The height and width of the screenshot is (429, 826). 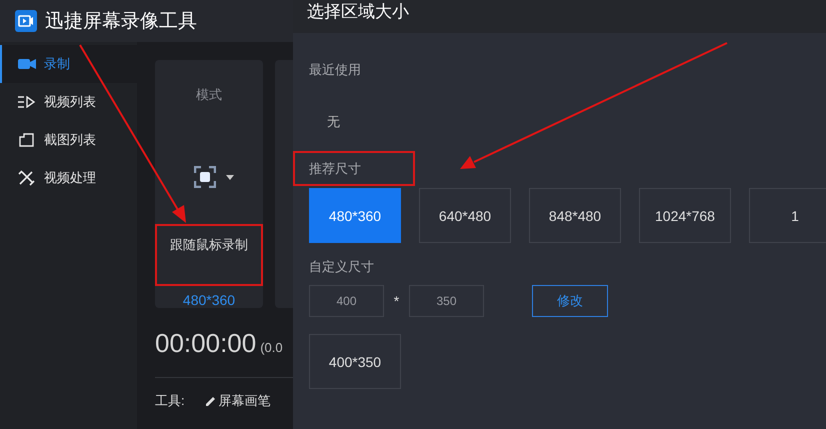 I want to click on tools-label: 工具:, so click(x=170, y=401).